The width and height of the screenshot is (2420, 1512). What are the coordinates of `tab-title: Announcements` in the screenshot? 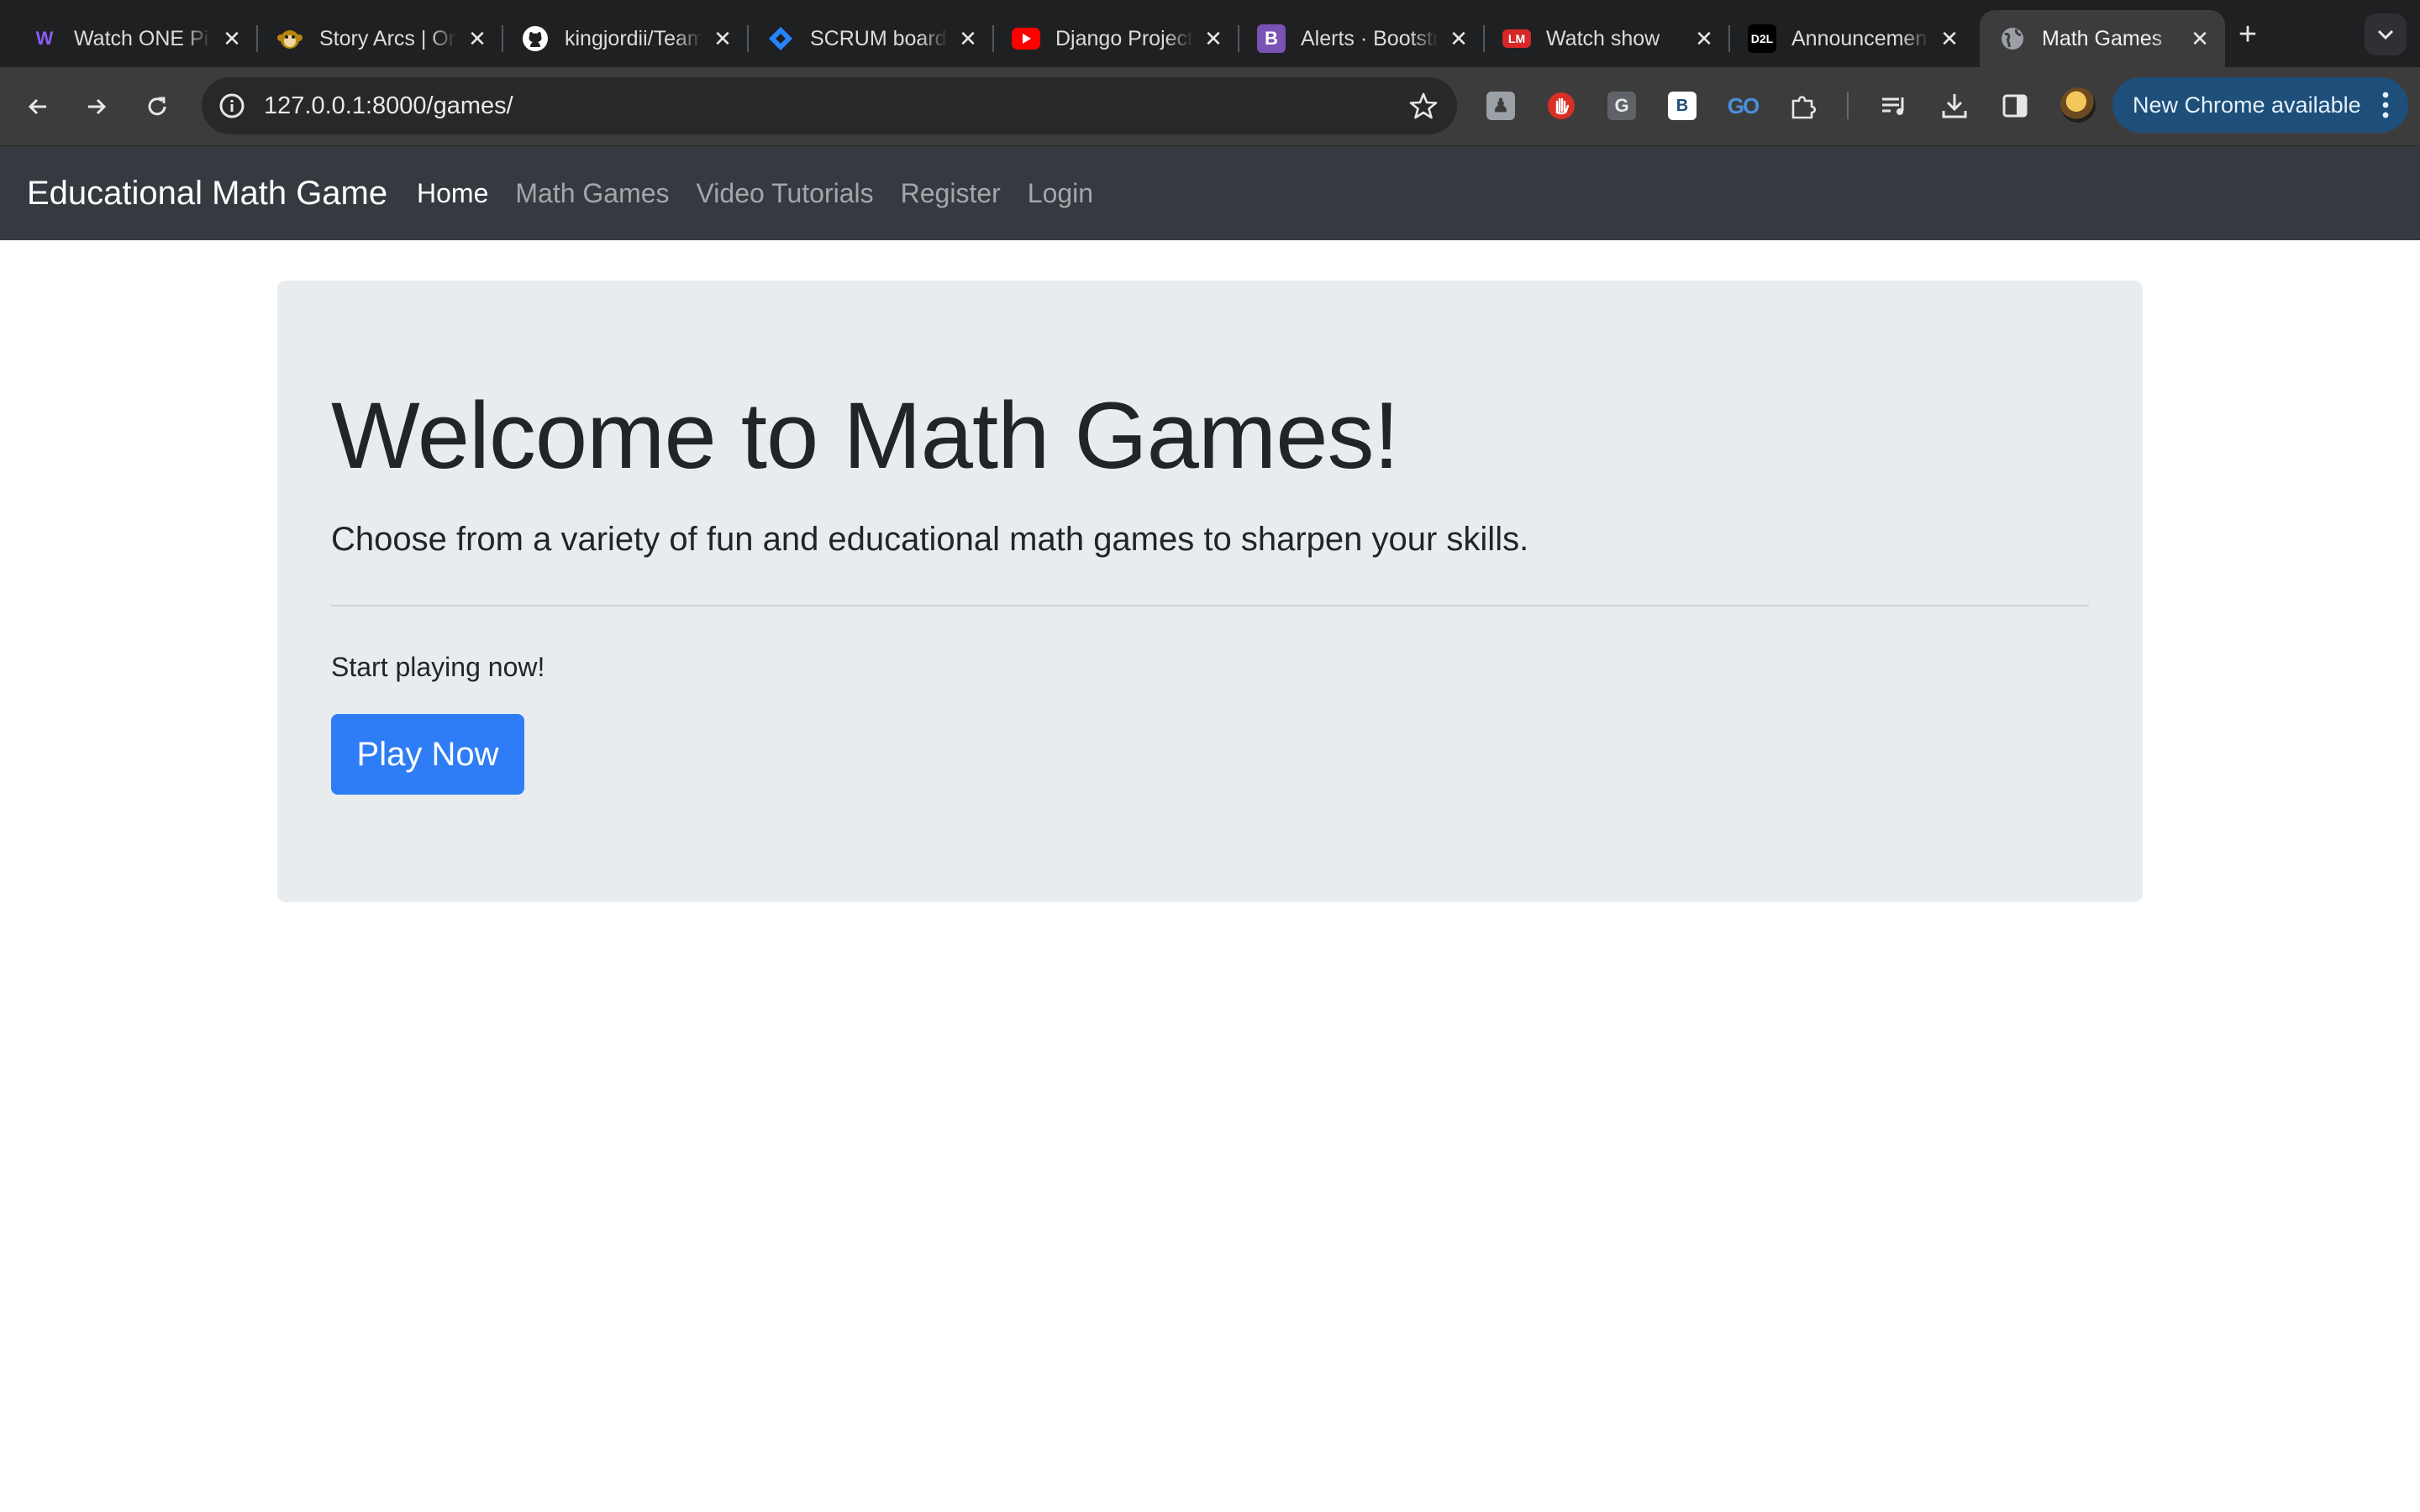 It's located at (1860, 38).